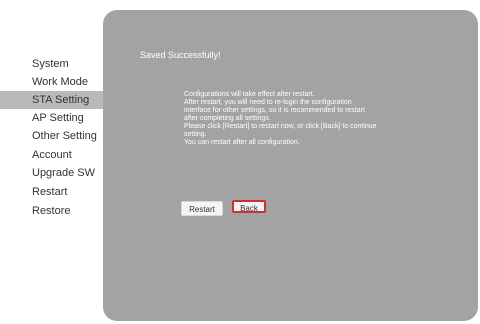  What do you see at coordinates (50, 64) in the screenshot?
I see `sidebar-item-label: System` at bounding box center [50, 64].